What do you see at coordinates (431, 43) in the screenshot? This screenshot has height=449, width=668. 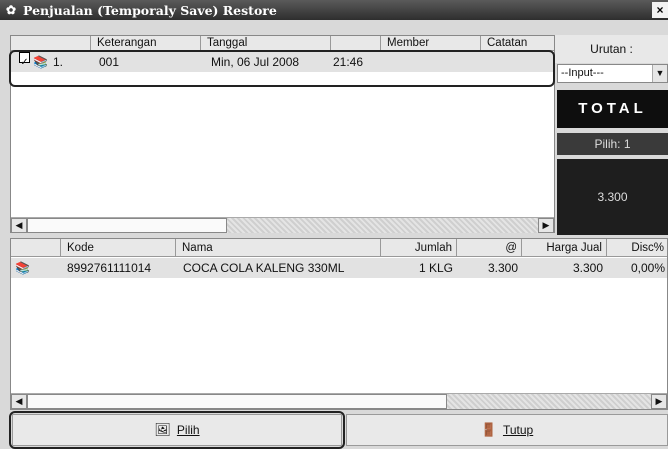 I see `col-header-member: Member` at bounding box center [431, 43].